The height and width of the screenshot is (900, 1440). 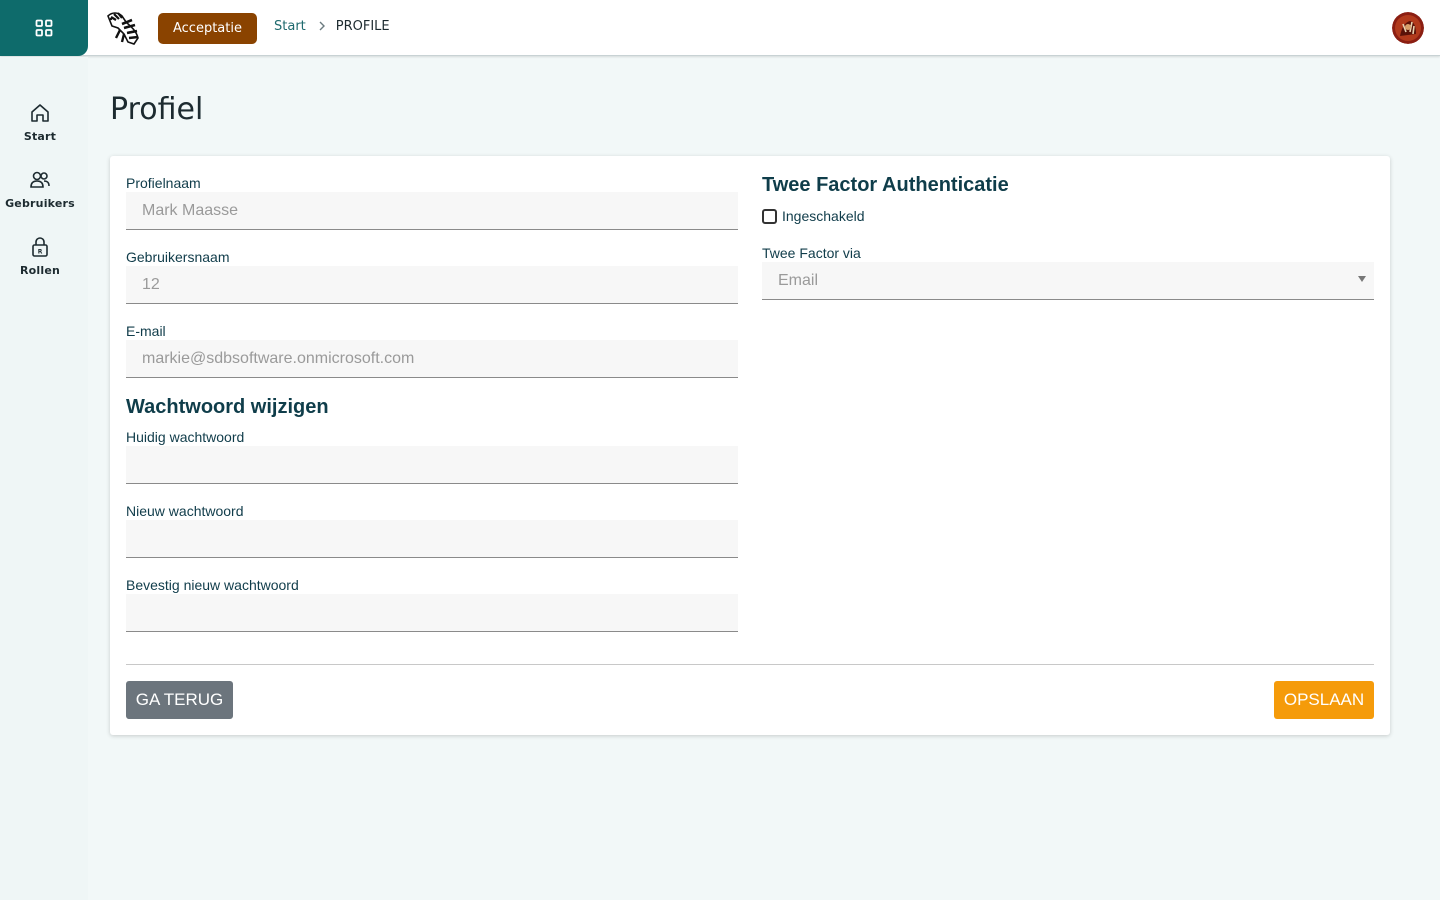 I want to click on home-icon, so click(x=40, y=113).